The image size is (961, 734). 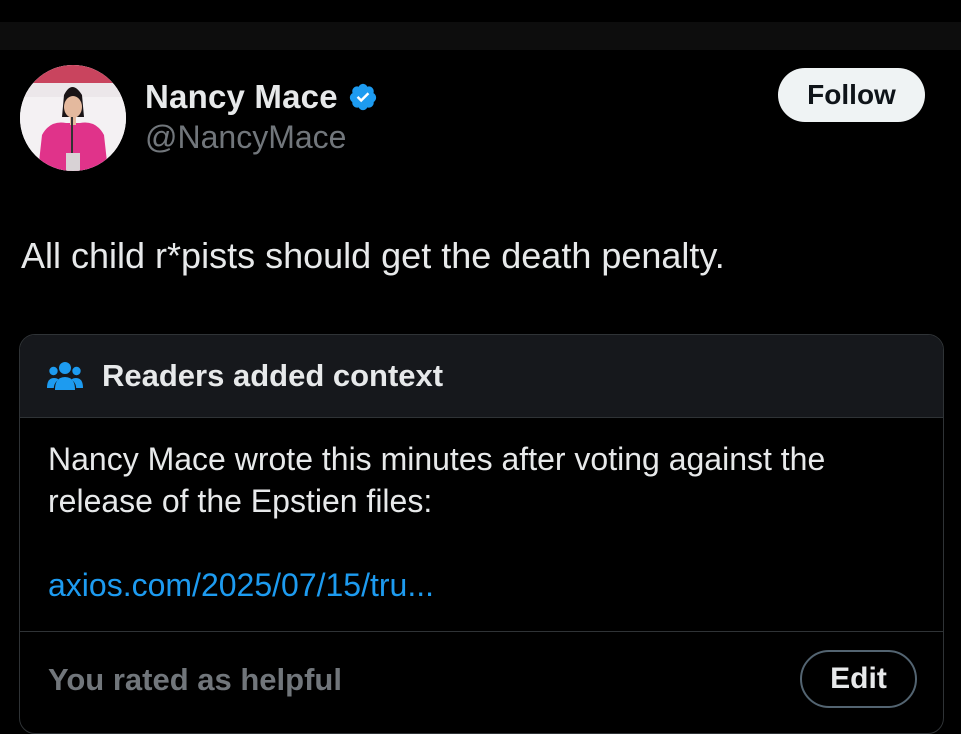 I want to click on top-strip, so click(x=480, y=36).